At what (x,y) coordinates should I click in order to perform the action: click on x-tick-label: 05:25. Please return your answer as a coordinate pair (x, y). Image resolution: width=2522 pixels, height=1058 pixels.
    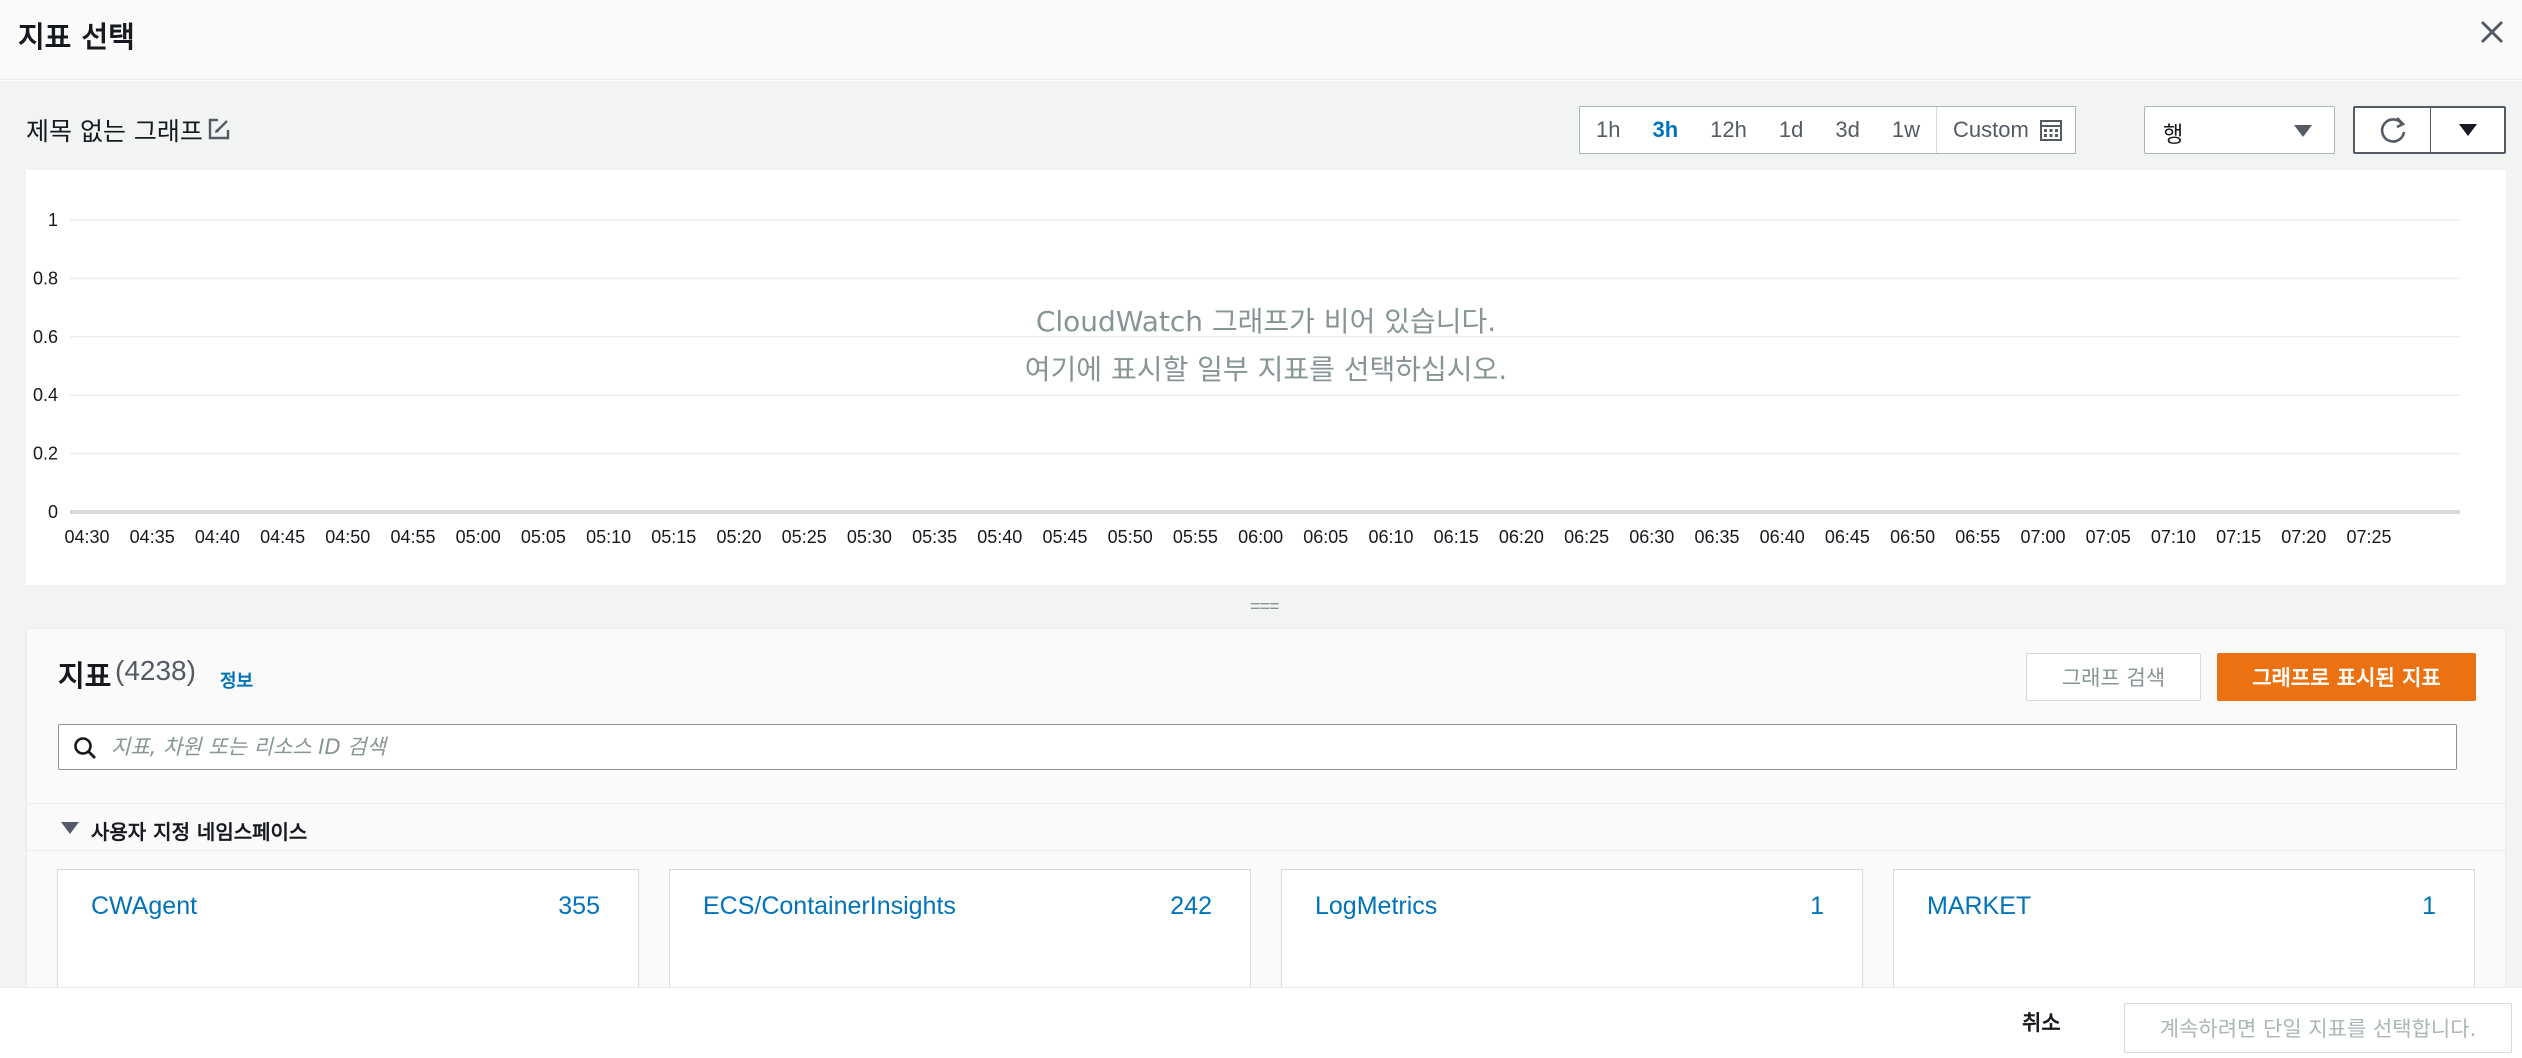
    Looking at the image, I should click on (804, 537).